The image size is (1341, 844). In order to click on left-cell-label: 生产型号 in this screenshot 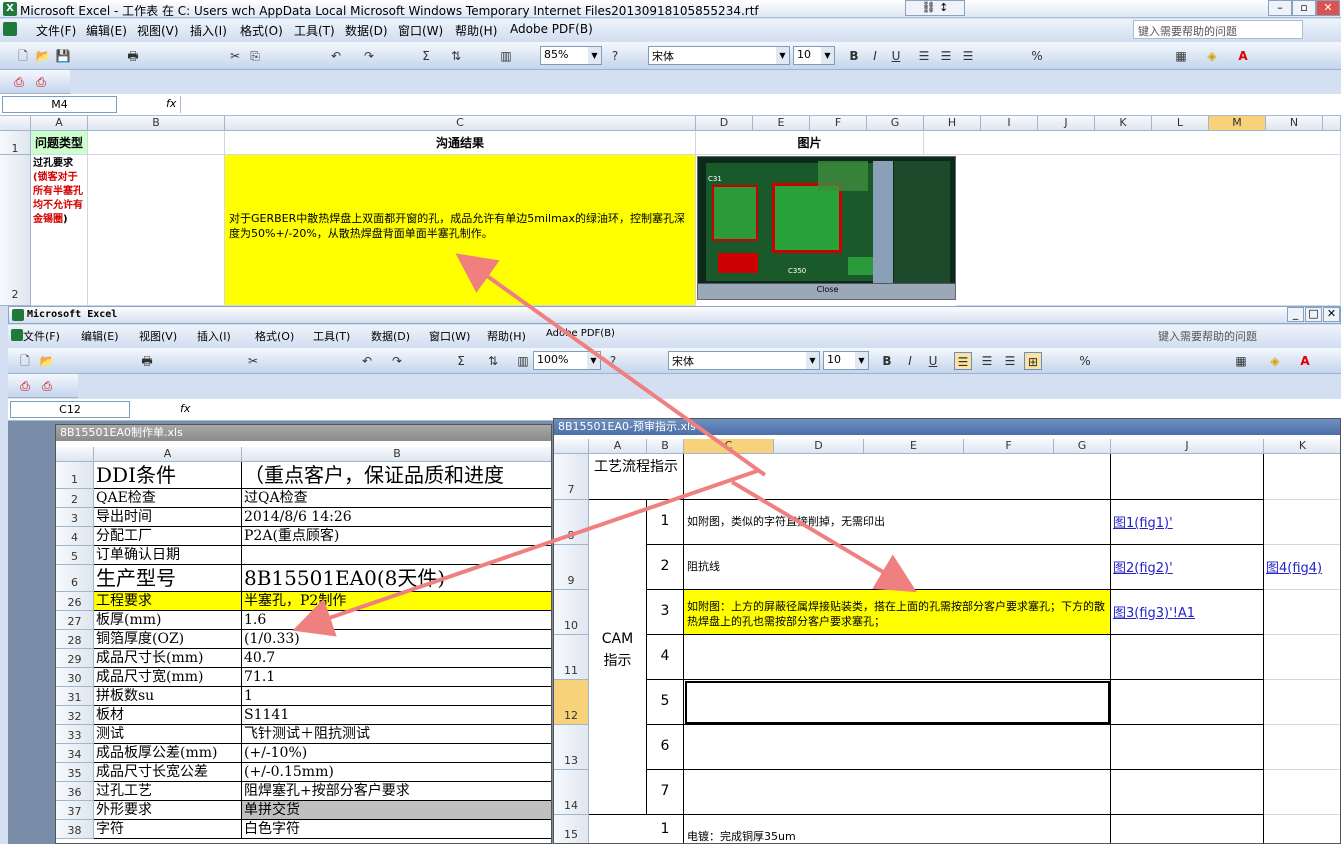, I will do `click(168, 578)`.